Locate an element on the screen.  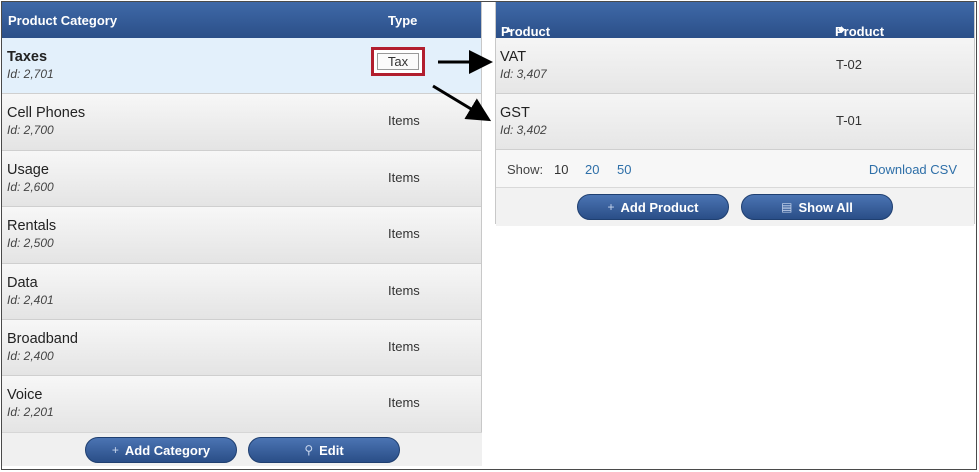
product-number: T-02 is located at coordinates (849, 64).